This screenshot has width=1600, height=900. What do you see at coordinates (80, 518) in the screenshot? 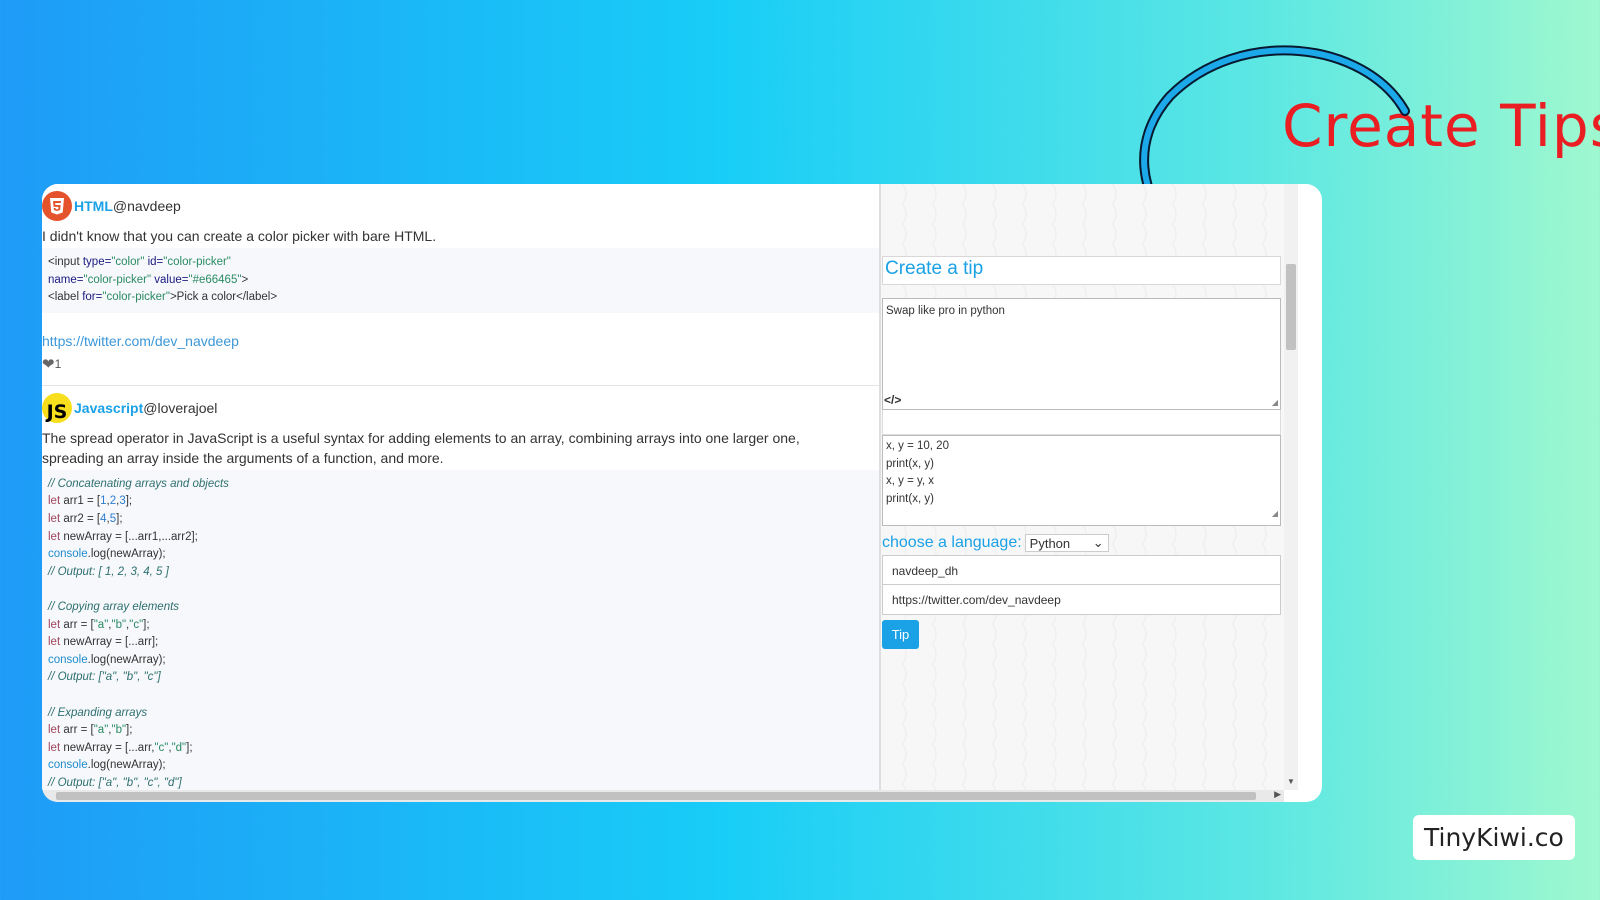
I see `code-token: arr2 = [` at bounding box center [80, 518].